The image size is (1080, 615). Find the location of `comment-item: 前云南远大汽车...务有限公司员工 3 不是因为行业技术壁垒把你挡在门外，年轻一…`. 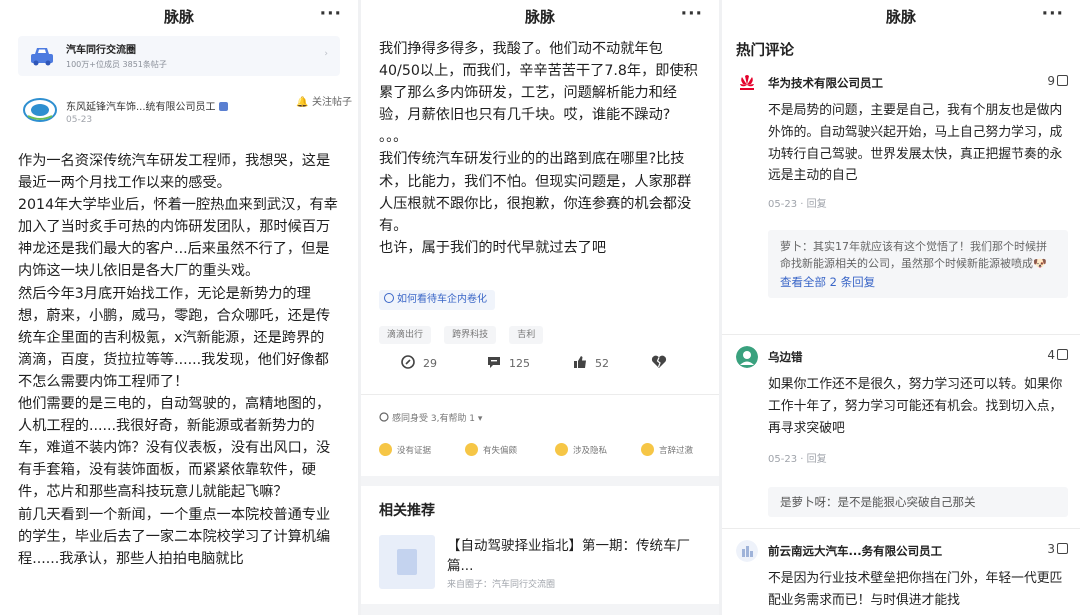

comment-item: 前云南远大汽车...务有限公司员工 3 不是因为行业技术壁垒把你挡在门外，年轻一… is located at coordinates (904, 577).